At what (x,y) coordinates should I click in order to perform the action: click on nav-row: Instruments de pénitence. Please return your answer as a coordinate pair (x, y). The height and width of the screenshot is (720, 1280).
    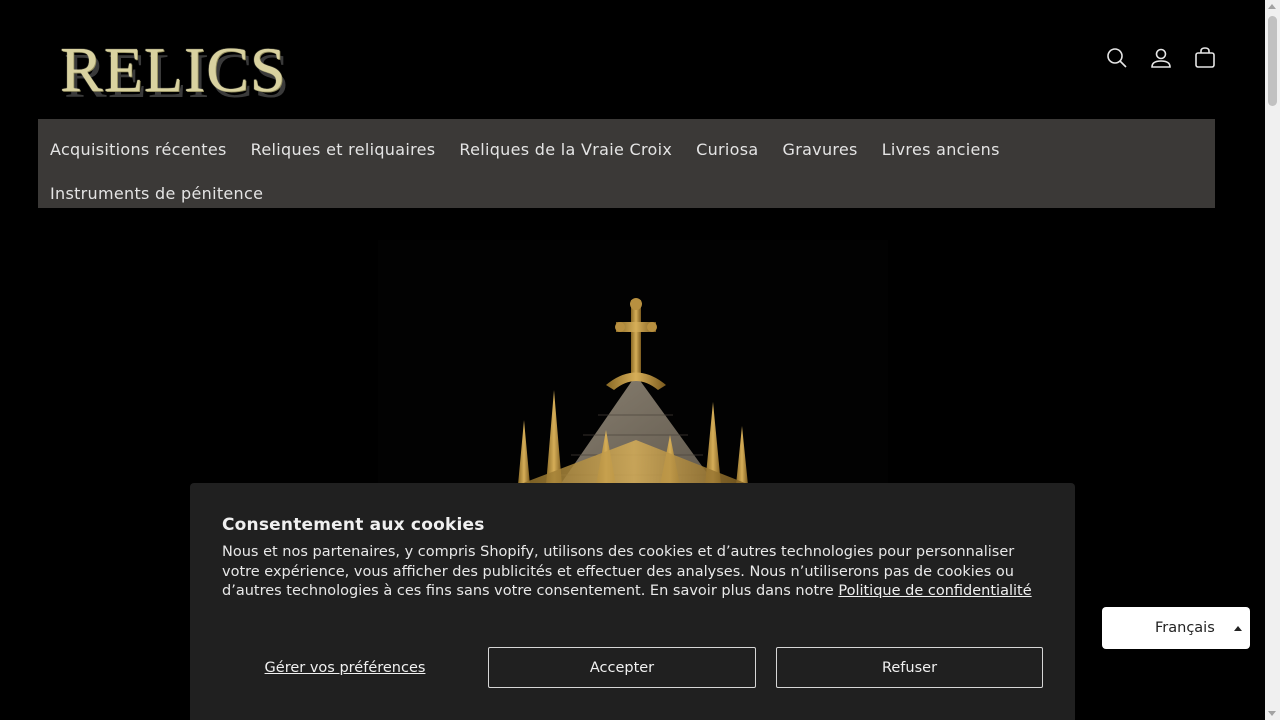
    Looking at the image, I should click on (626, 193).